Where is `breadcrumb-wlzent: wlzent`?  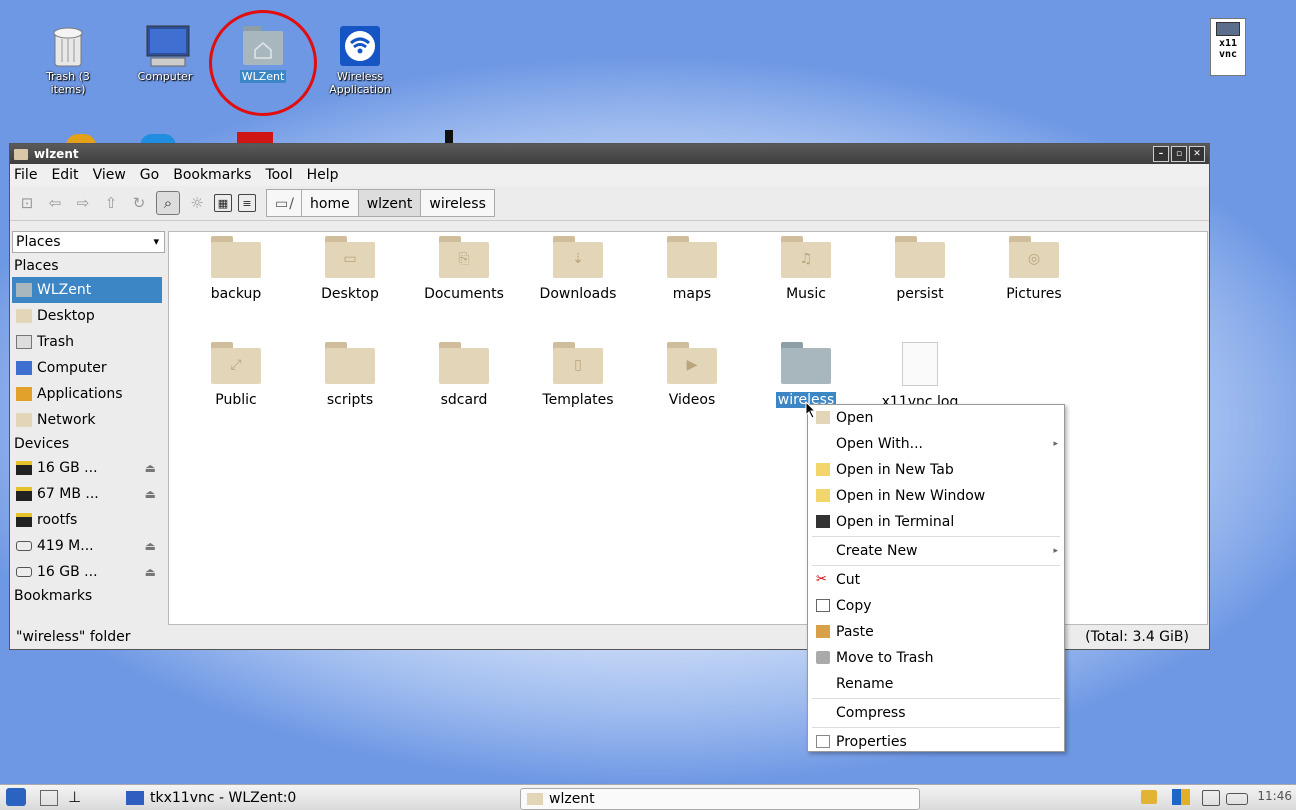 breadcrumb-wlzent: wlzent is located at coordinates (389, 203).